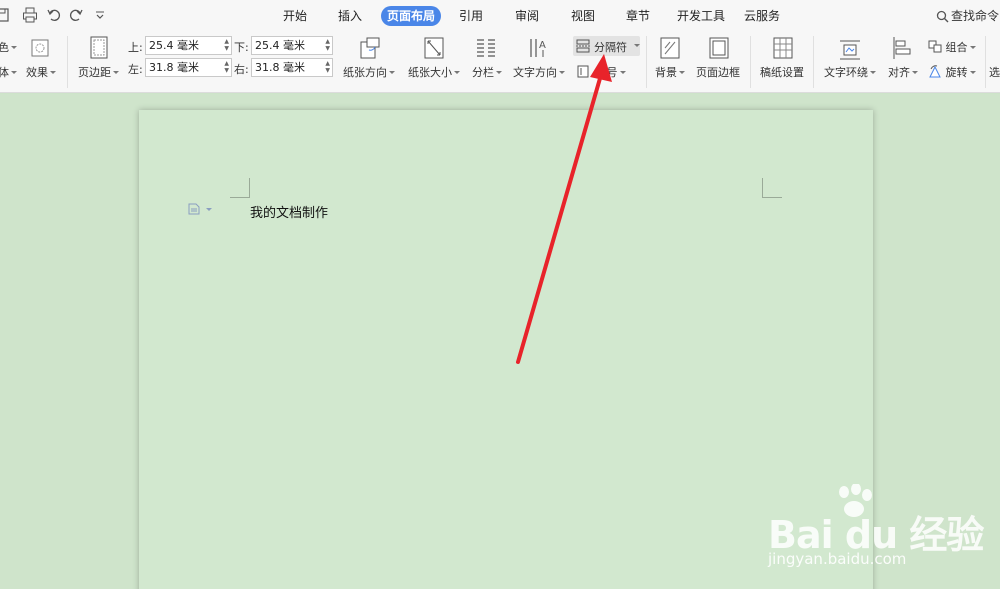  Describe the element at coordinates (527, 16) in the screenshot. I see `tab-review: 审阅` at that location.